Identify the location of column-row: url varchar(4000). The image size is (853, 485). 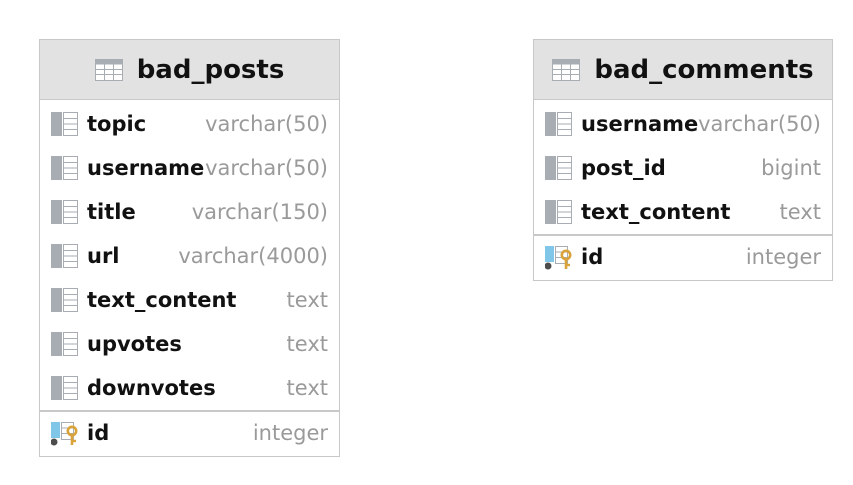
(189, 256).